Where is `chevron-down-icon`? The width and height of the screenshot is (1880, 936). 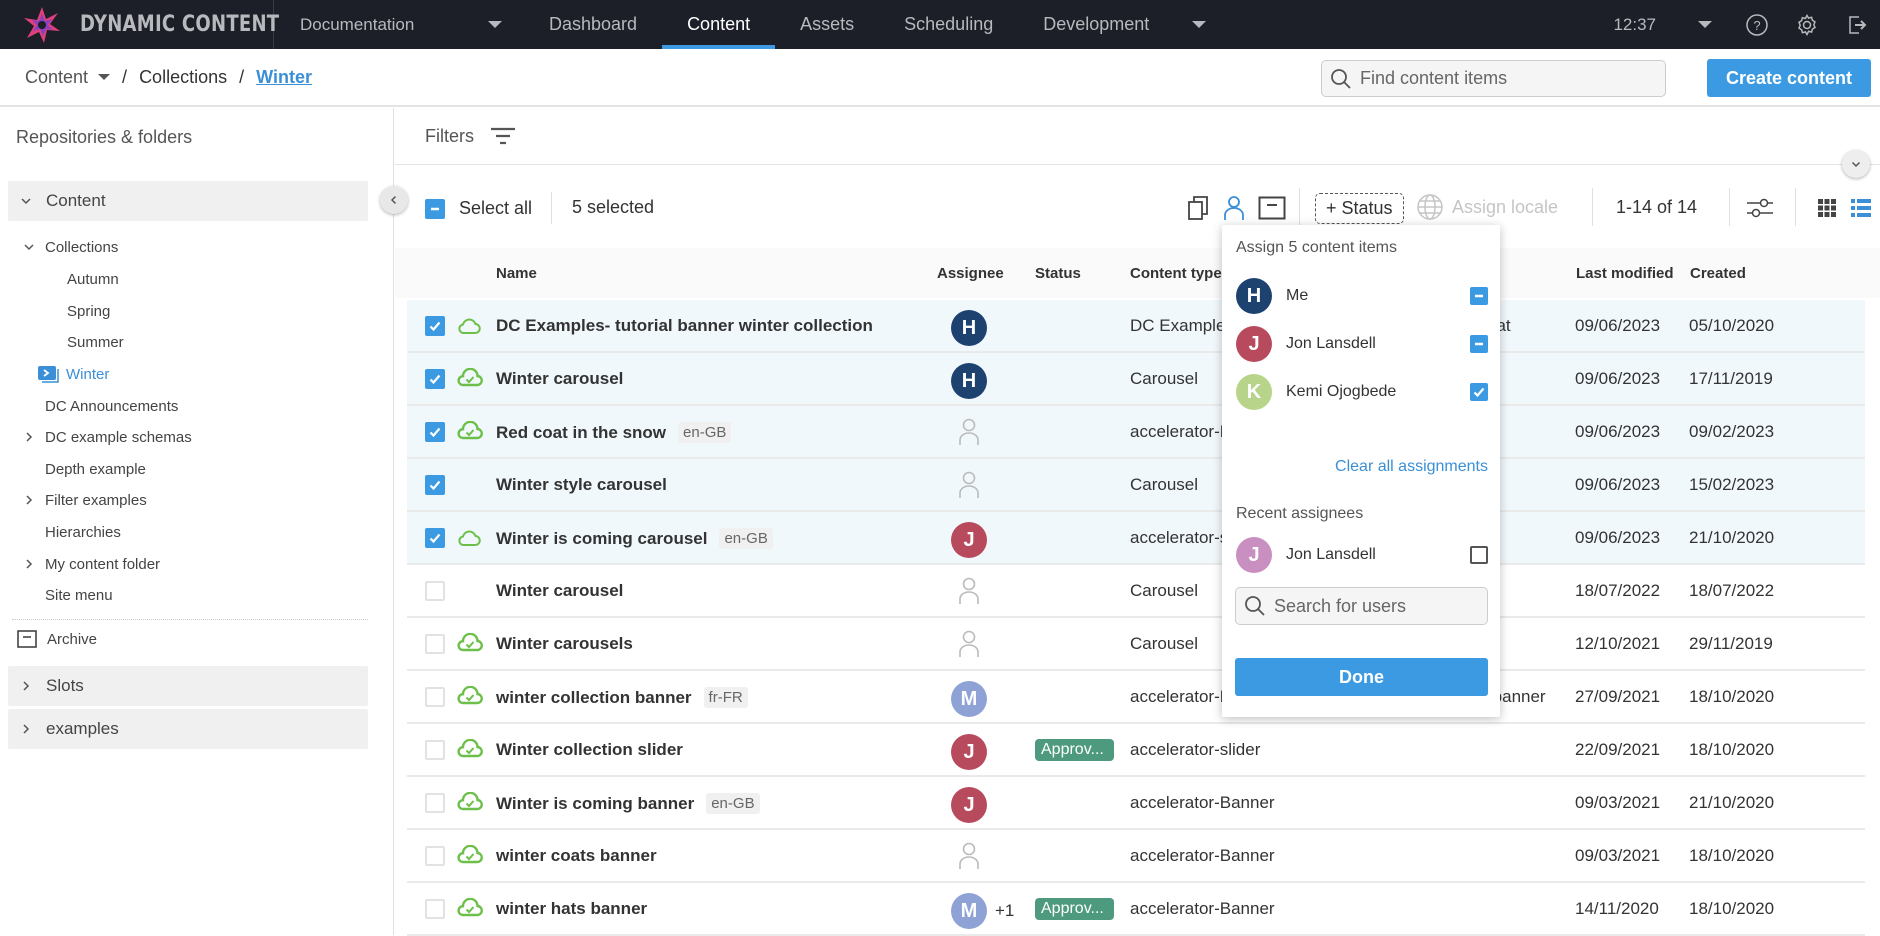
chevron-down-icon is located at coordinates (29, 247).